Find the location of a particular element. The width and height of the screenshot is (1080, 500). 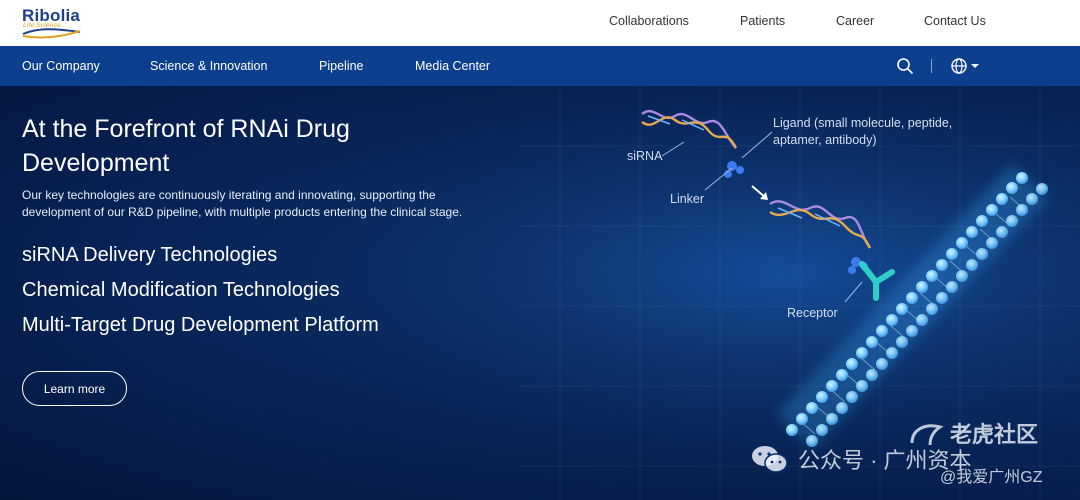

label-receptor: Receptor is located at coordinates (812, 313).